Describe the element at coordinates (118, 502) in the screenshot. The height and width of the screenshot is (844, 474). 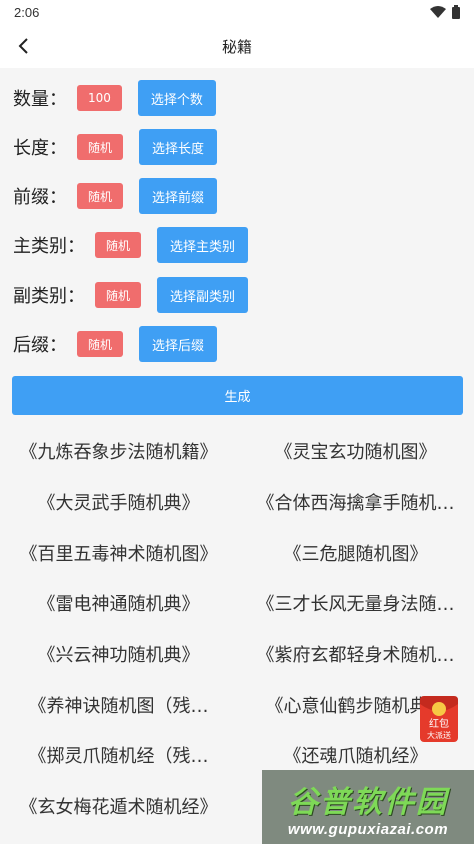
I see `result-item: 《大灵武手随机典》` at that location.